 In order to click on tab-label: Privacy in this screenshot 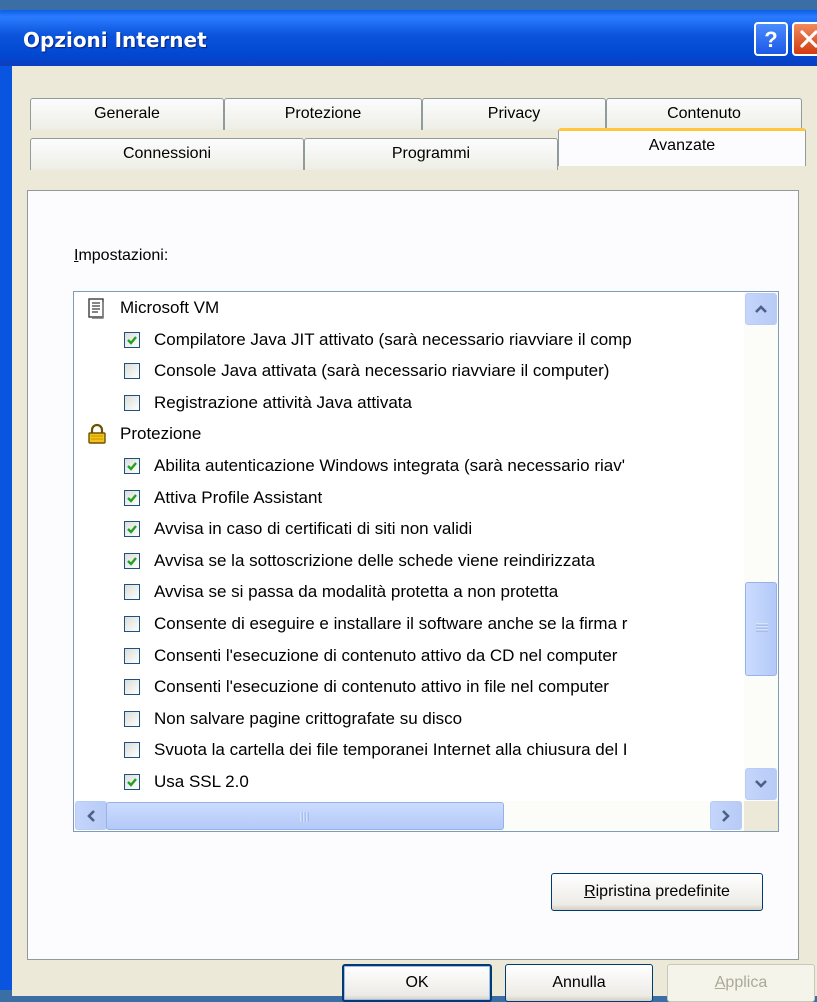, I will do `click(514, 113)`.